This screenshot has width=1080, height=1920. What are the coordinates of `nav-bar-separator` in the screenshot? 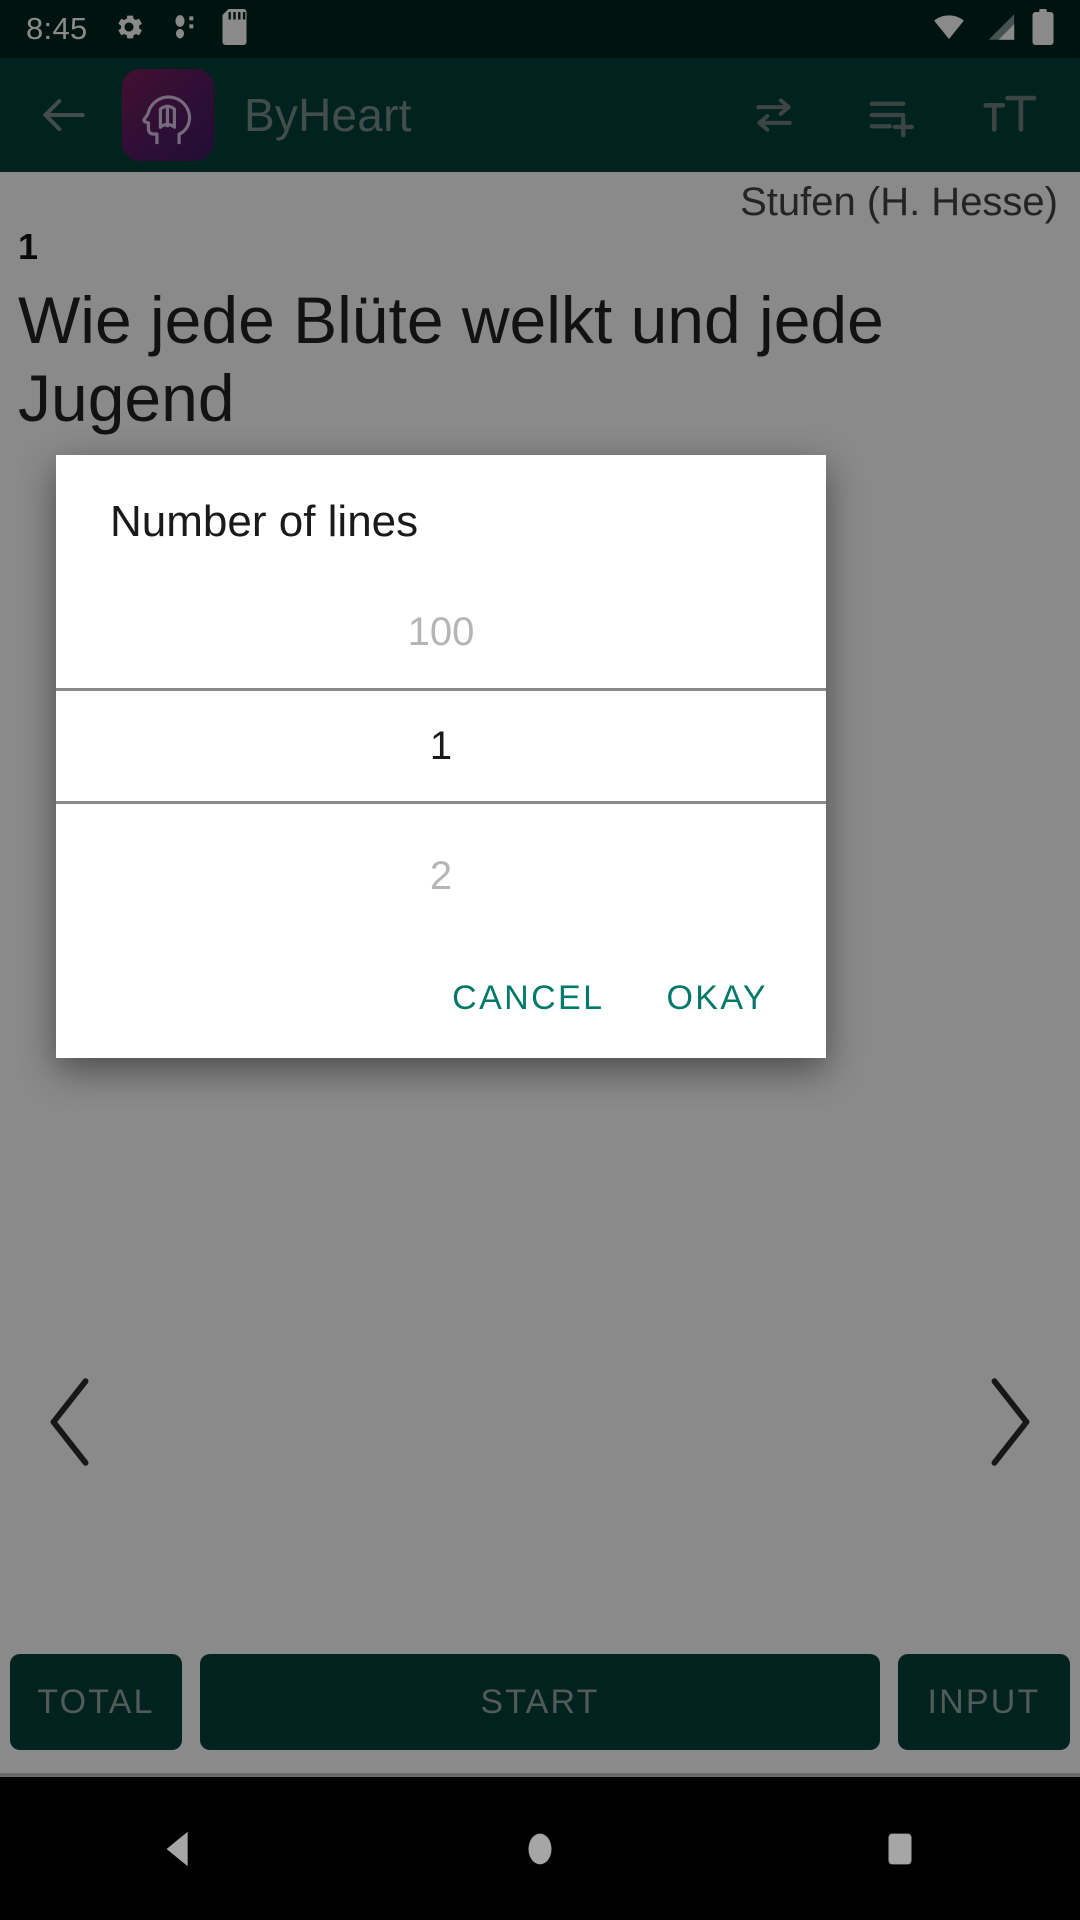 It's located at (540, 1775).